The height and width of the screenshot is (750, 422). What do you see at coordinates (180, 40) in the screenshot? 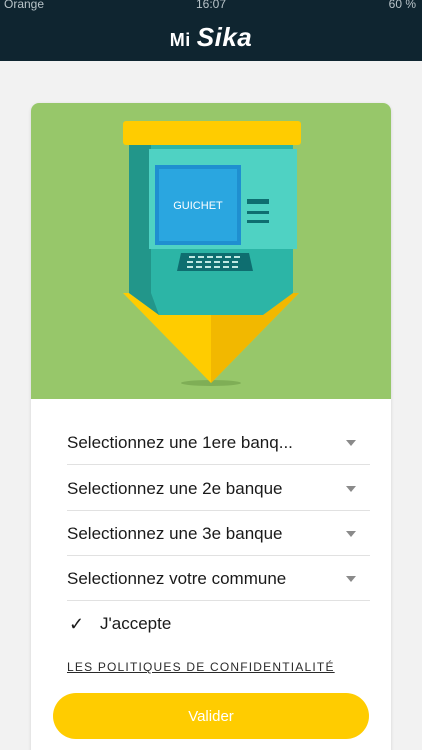
I see `logo-prefix: Mi` at bounding box center [180, 40].